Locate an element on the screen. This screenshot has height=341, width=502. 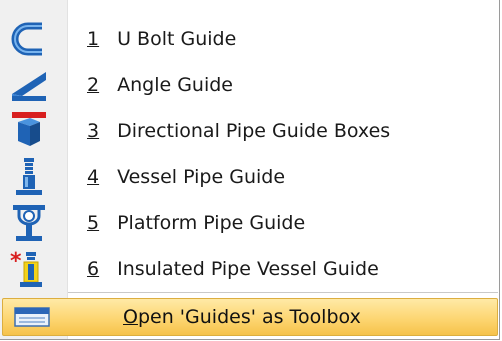
u-bolt-icon is located at coordinates (26, 39).